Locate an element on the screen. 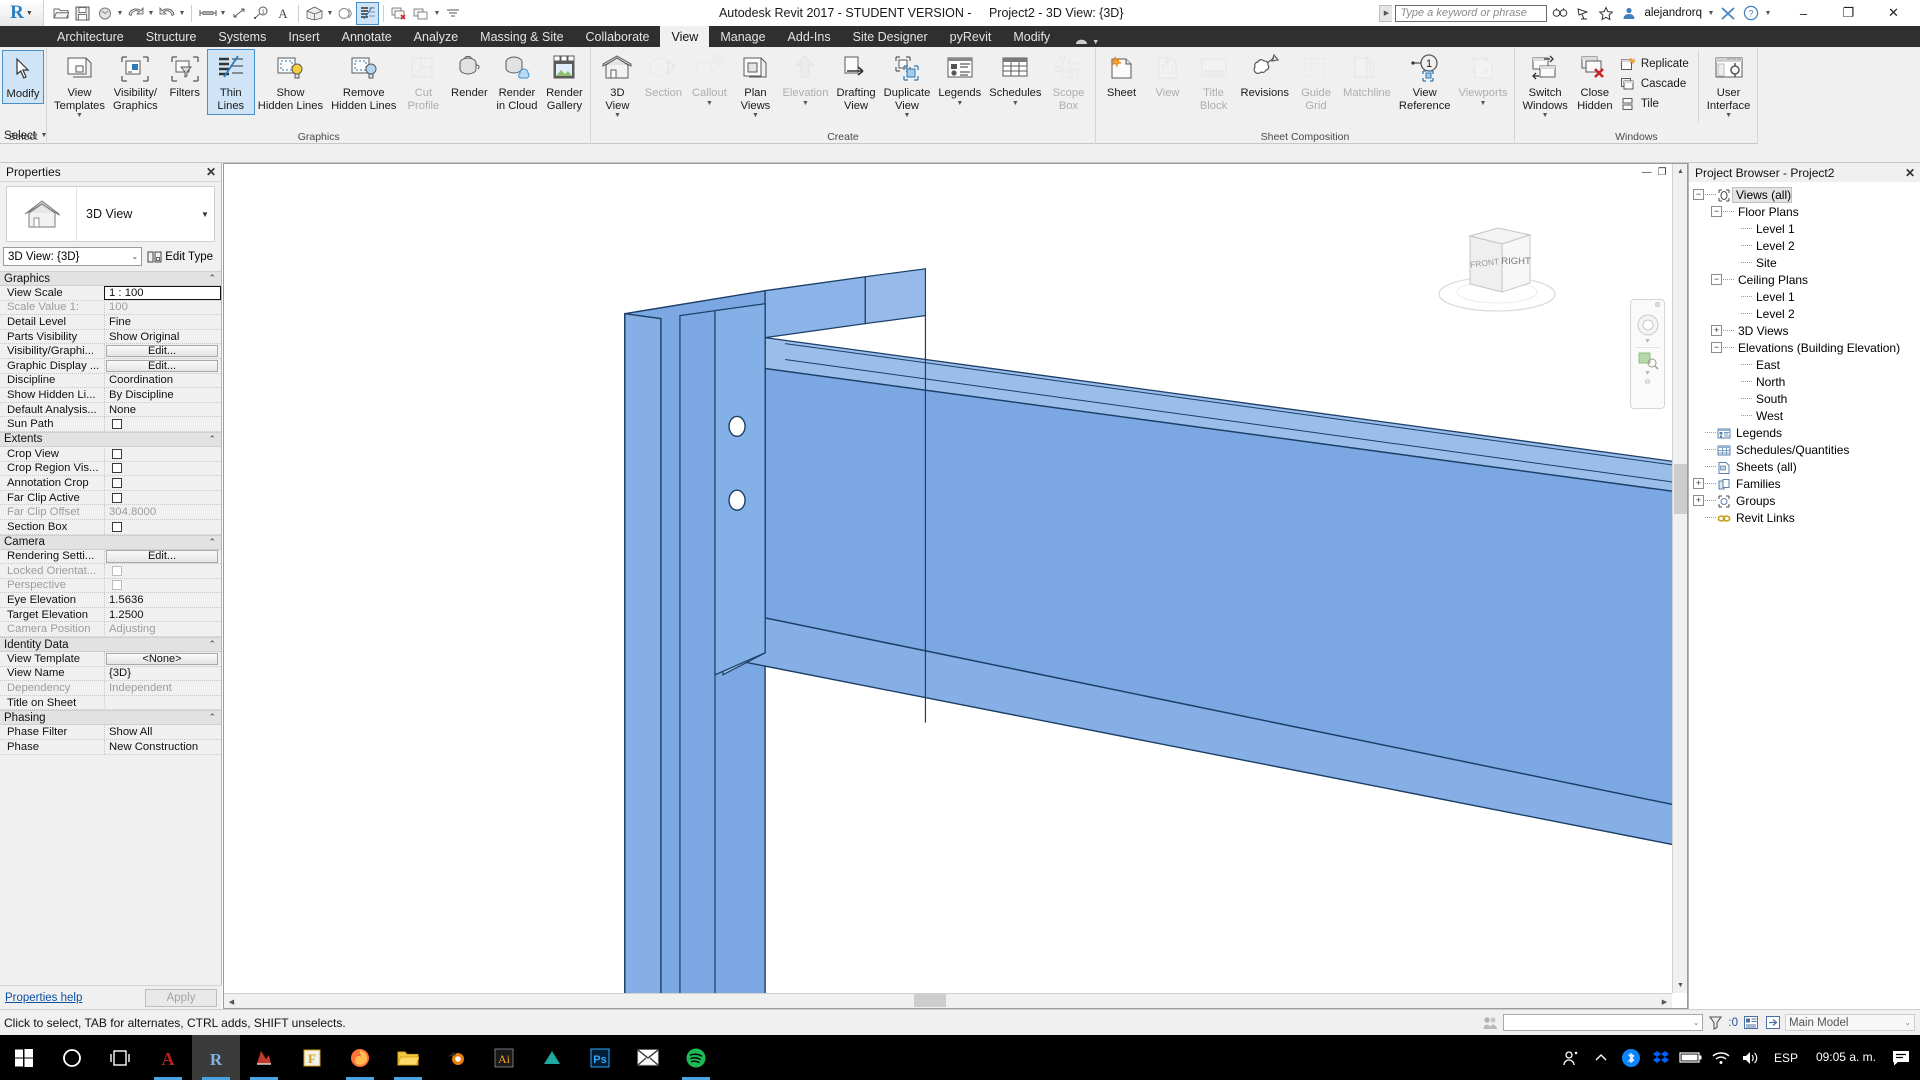 The image size is (1920, 1080). properties-parameter-value is located at coordinates (162, 702).